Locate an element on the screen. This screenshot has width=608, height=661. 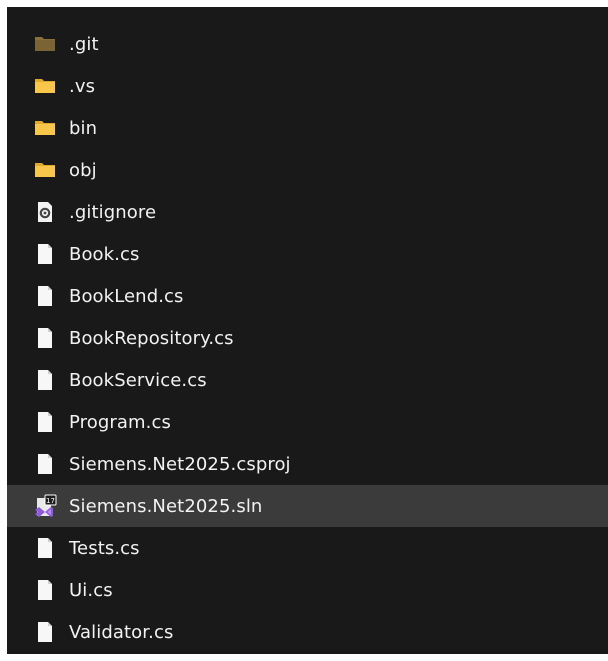
file-name: Siemens.Net2025.csproj is located at coordinates (180, 464).